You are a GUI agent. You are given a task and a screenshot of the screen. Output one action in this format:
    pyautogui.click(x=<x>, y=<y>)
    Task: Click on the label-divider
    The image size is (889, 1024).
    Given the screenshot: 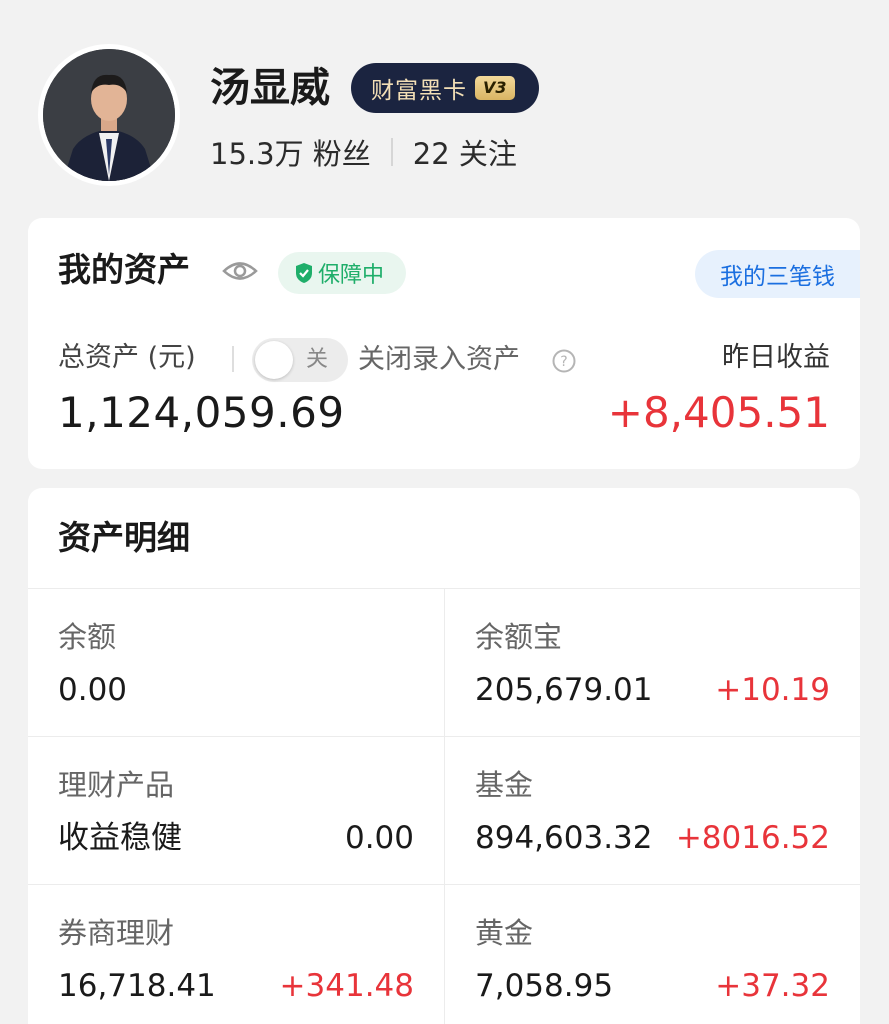 What is the action you would take?
    pyautogui.click(x=233, y=359)
    